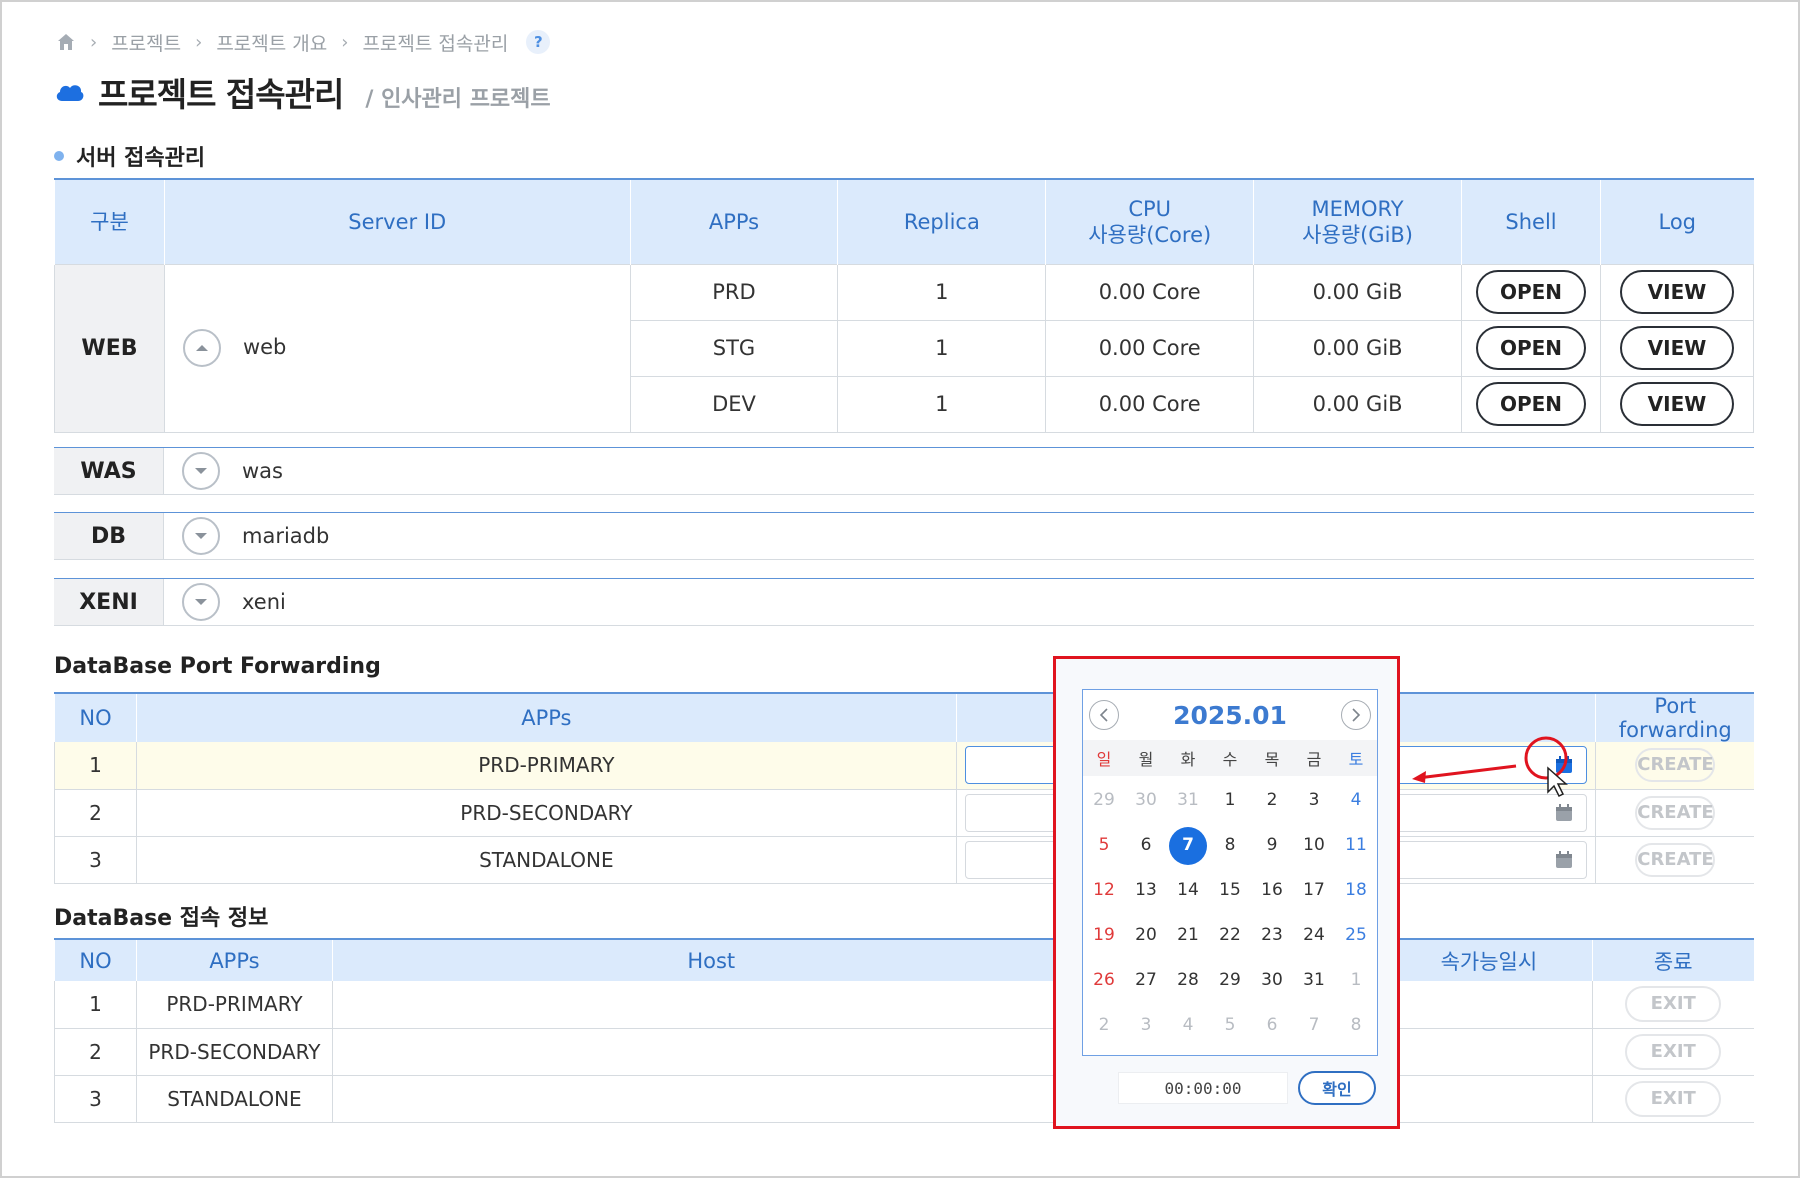 Image resolution: width=1800 pixels, height=1178 pixels. What do you see at coordinates (1104, 715) in the screenshot?
I see `prev-month-button` at bounding box center [1104, 715].